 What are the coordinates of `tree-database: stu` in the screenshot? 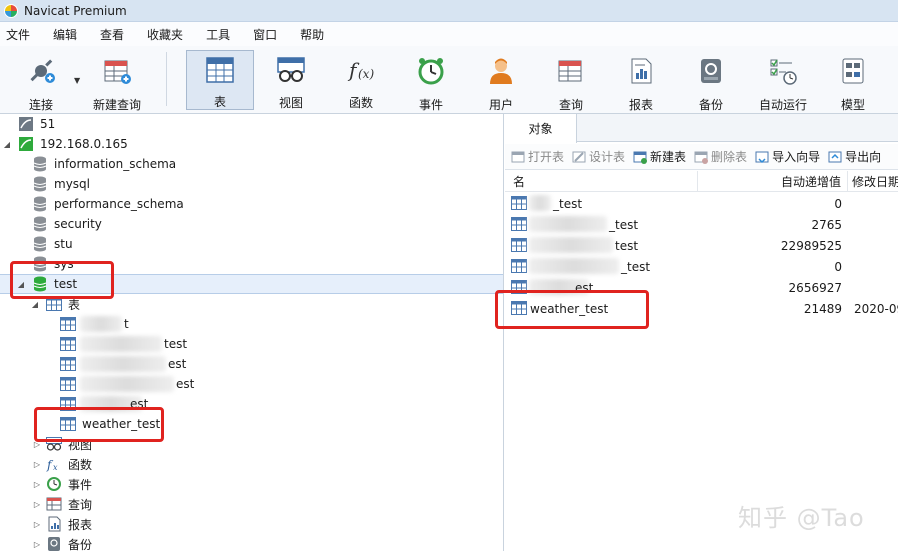 It's located at (251, 244).